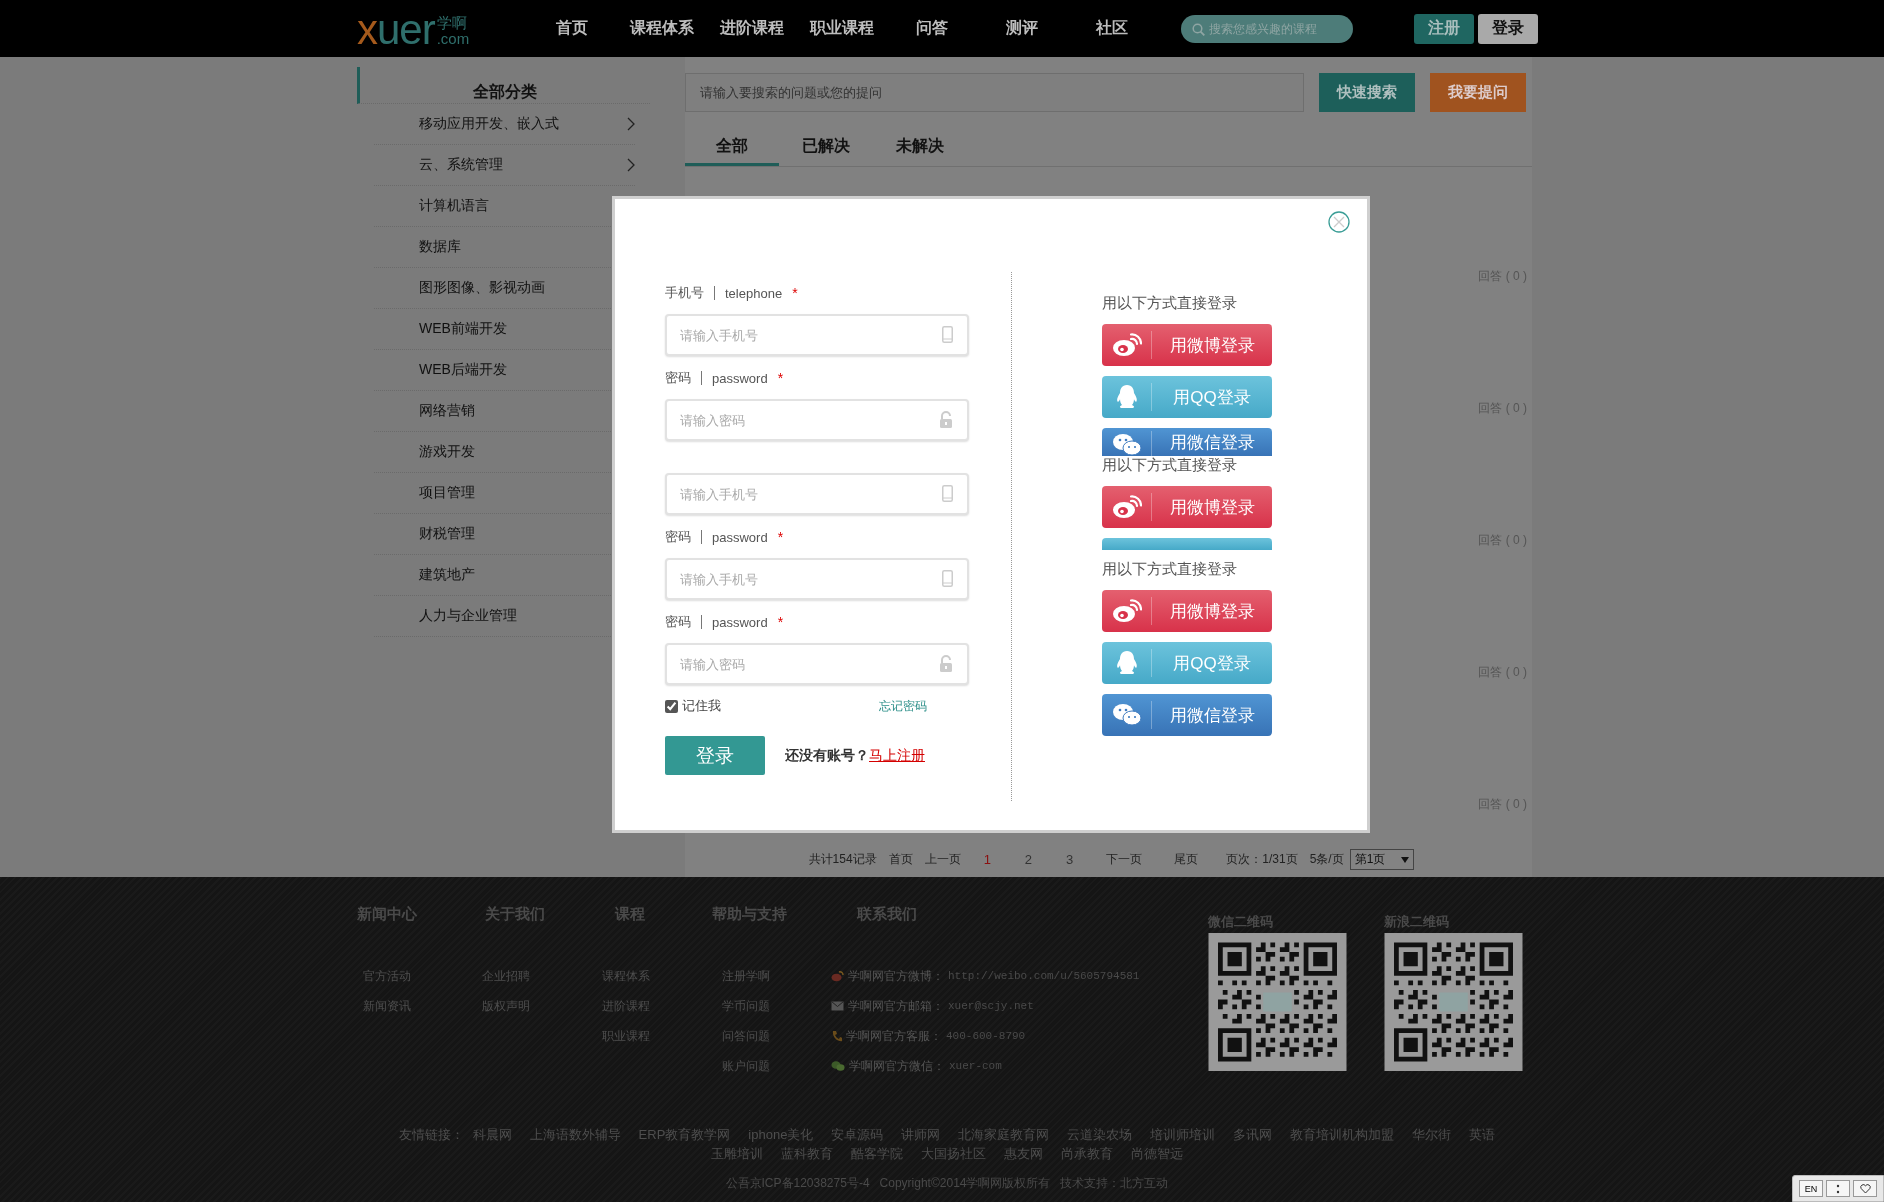  I want to click on nav-link: 问答, so click(932, 28).